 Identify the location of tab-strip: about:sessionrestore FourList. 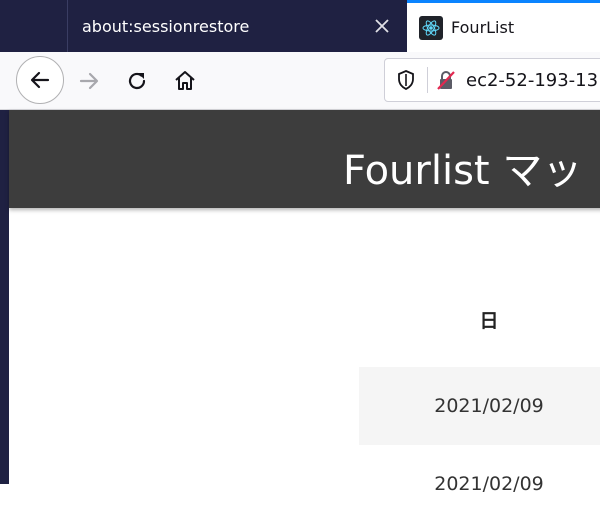
(300, 26).